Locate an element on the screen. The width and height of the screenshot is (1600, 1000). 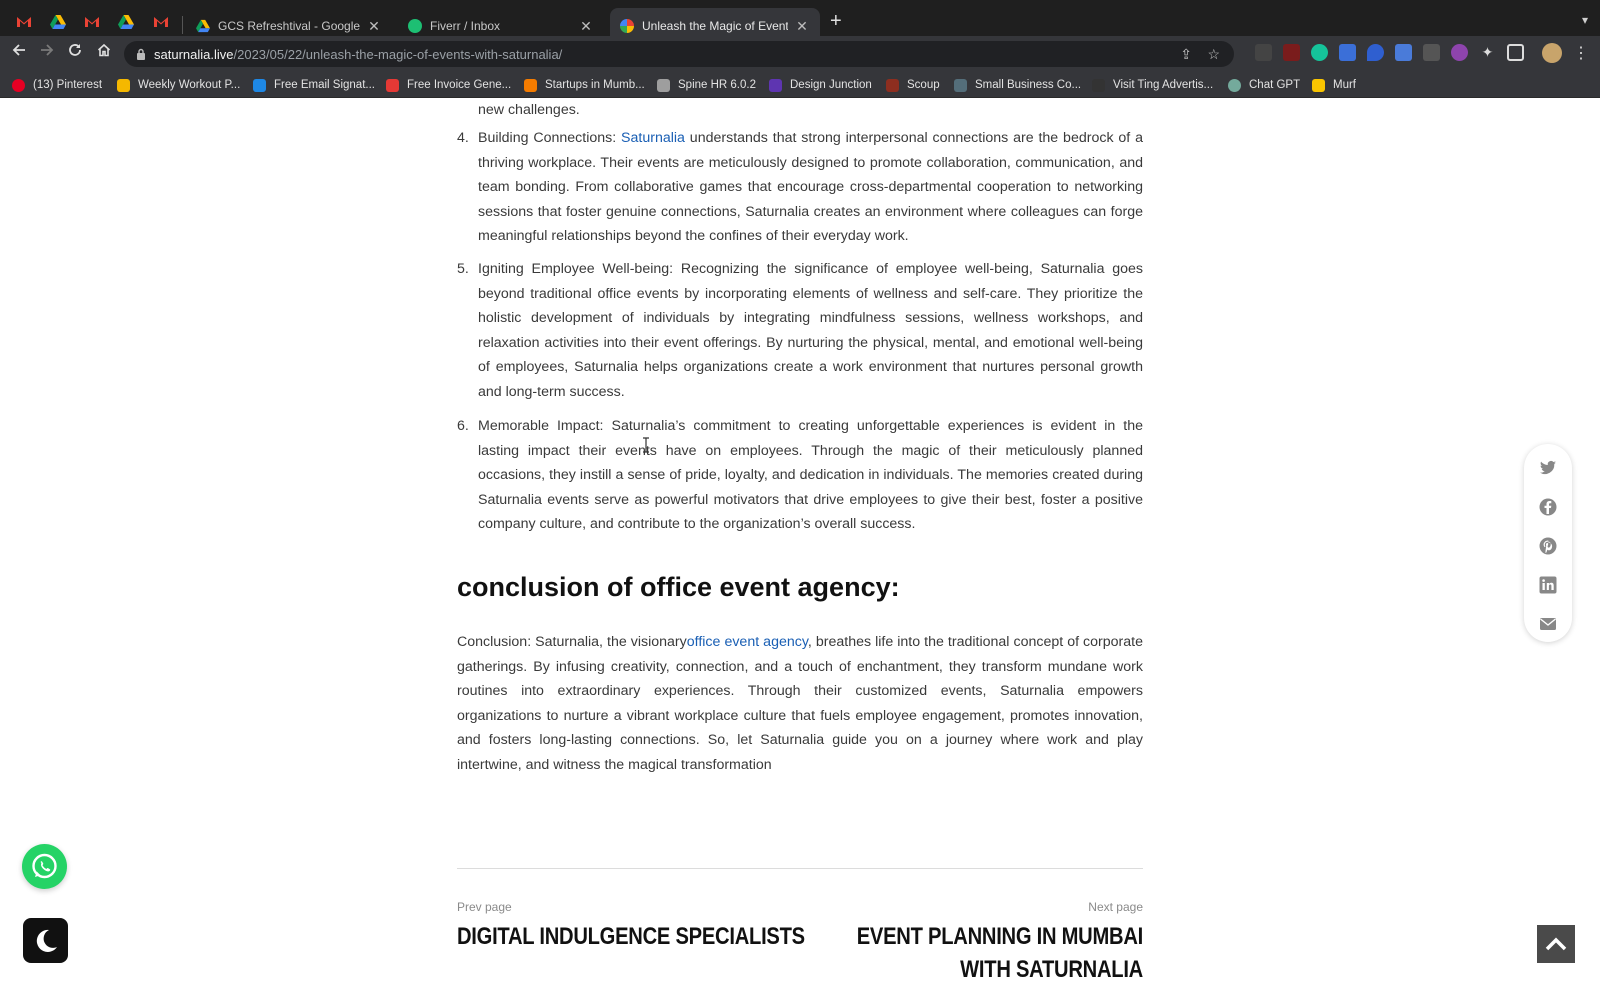
bookmark-item: Scoup is located at coordinates (913, 85).